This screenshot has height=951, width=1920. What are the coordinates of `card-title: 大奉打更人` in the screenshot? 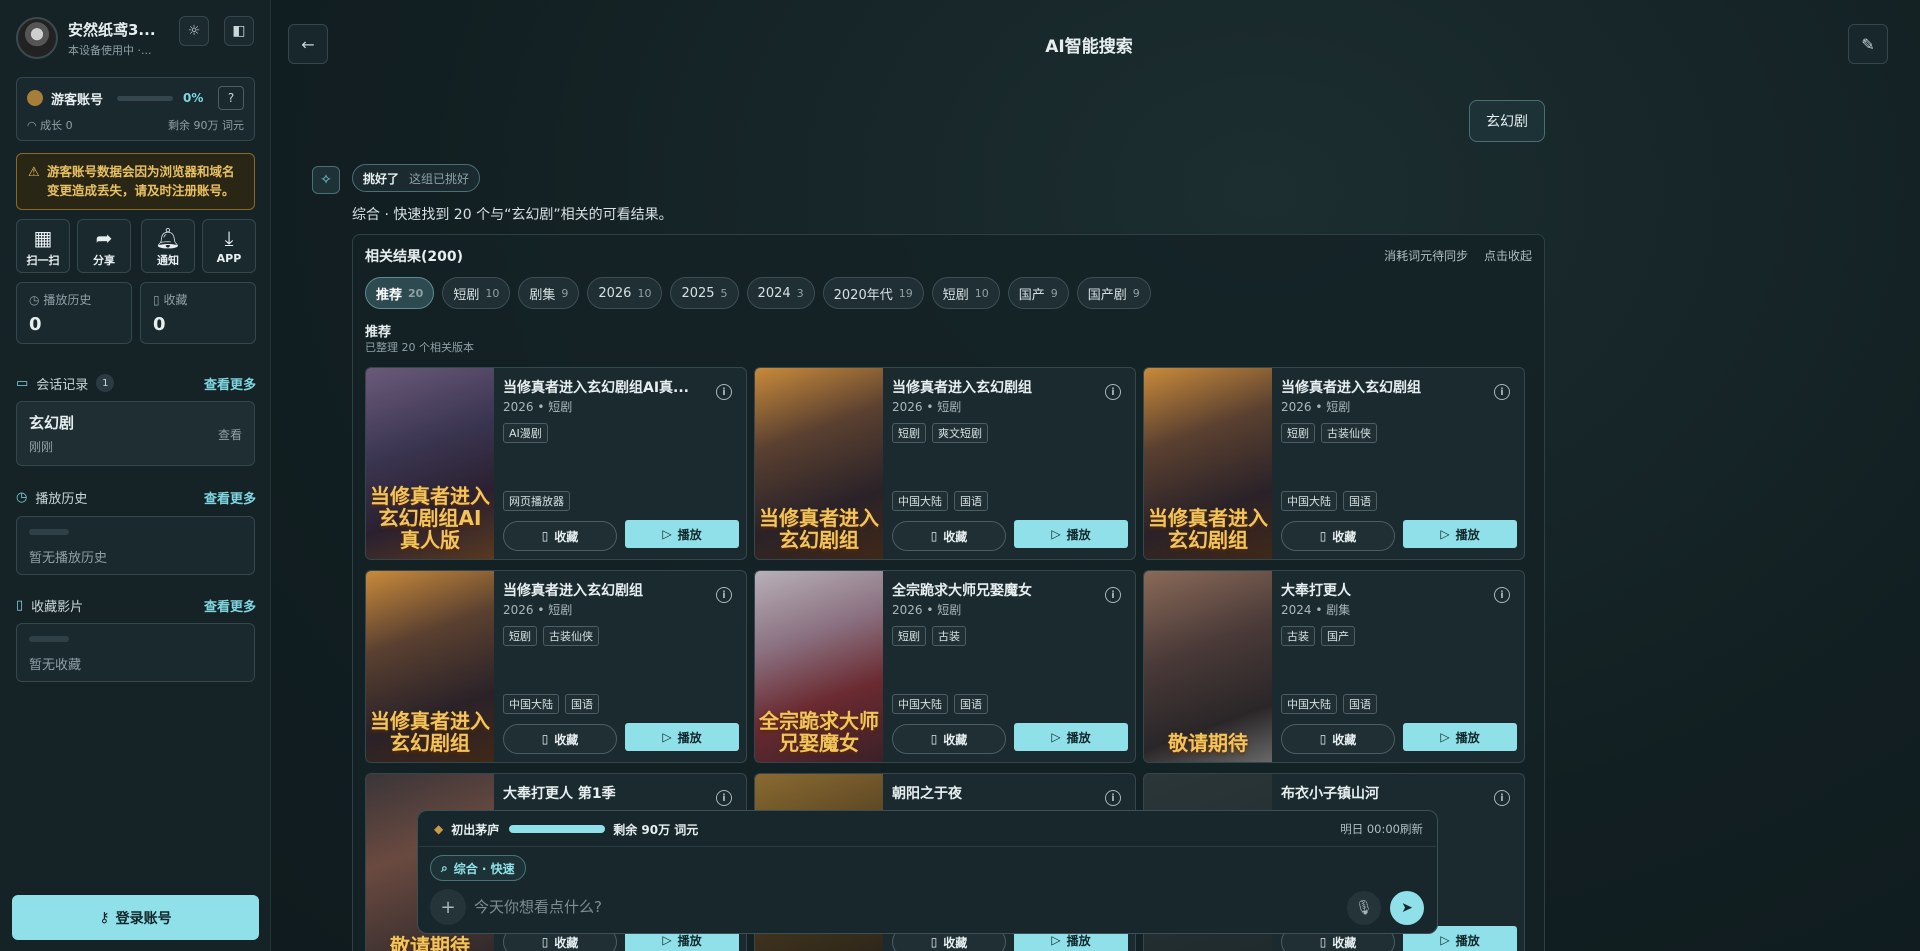 It's located at (1381, 590).